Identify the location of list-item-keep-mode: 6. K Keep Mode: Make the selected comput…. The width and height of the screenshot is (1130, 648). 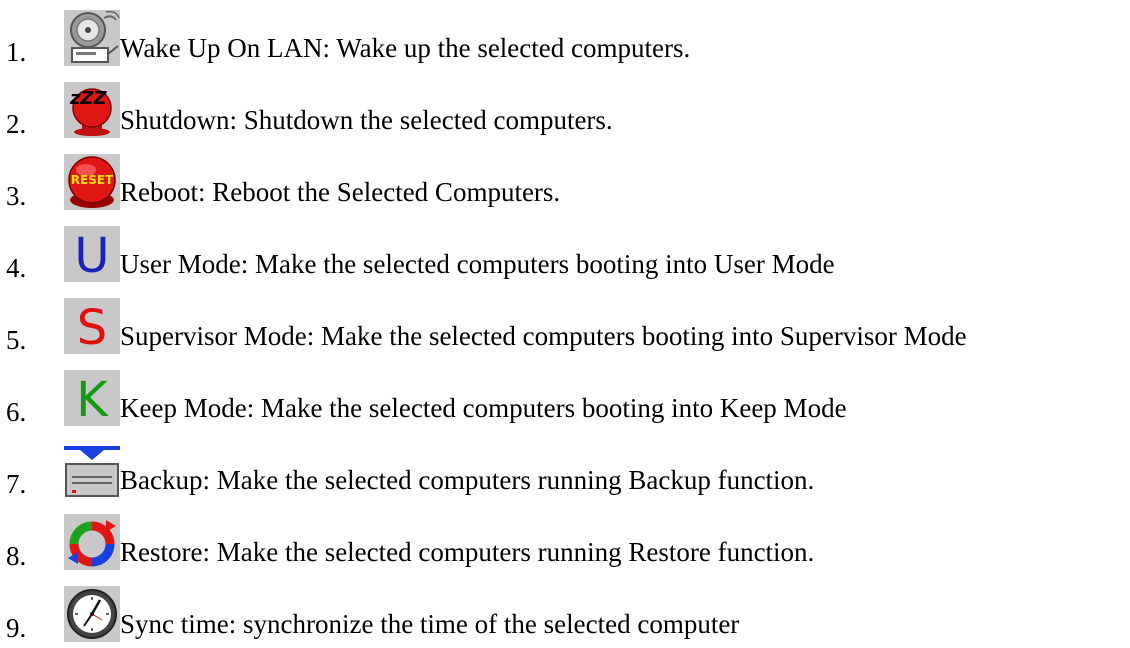
(565, 396).